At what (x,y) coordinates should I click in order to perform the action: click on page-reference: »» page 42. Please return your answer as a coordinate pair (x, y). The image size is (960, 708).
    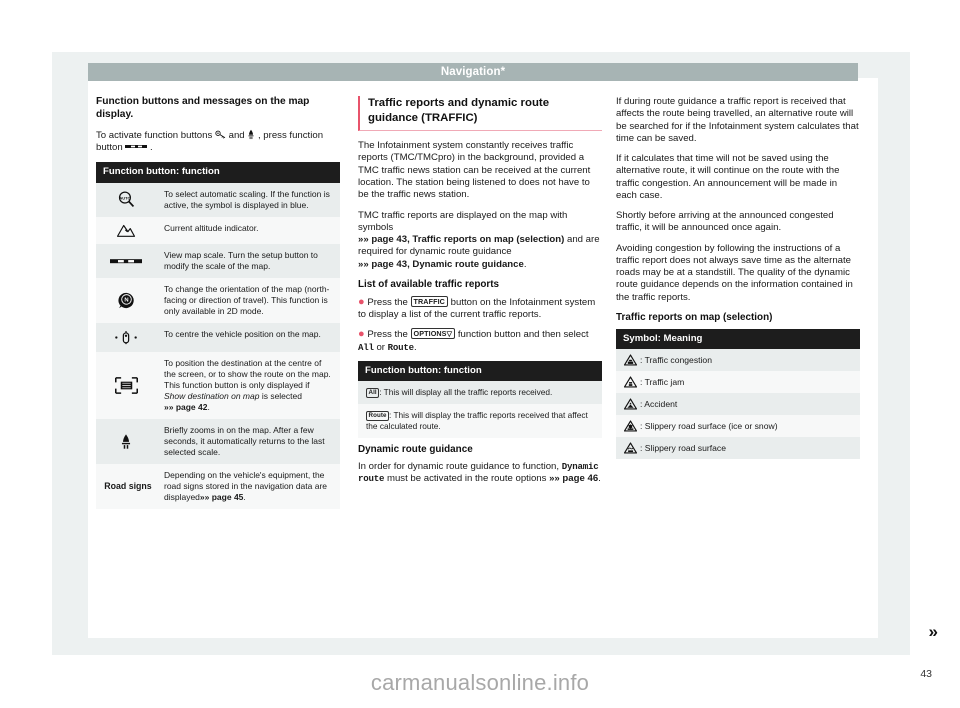
    Looking at the image, I should click on (185, 407).